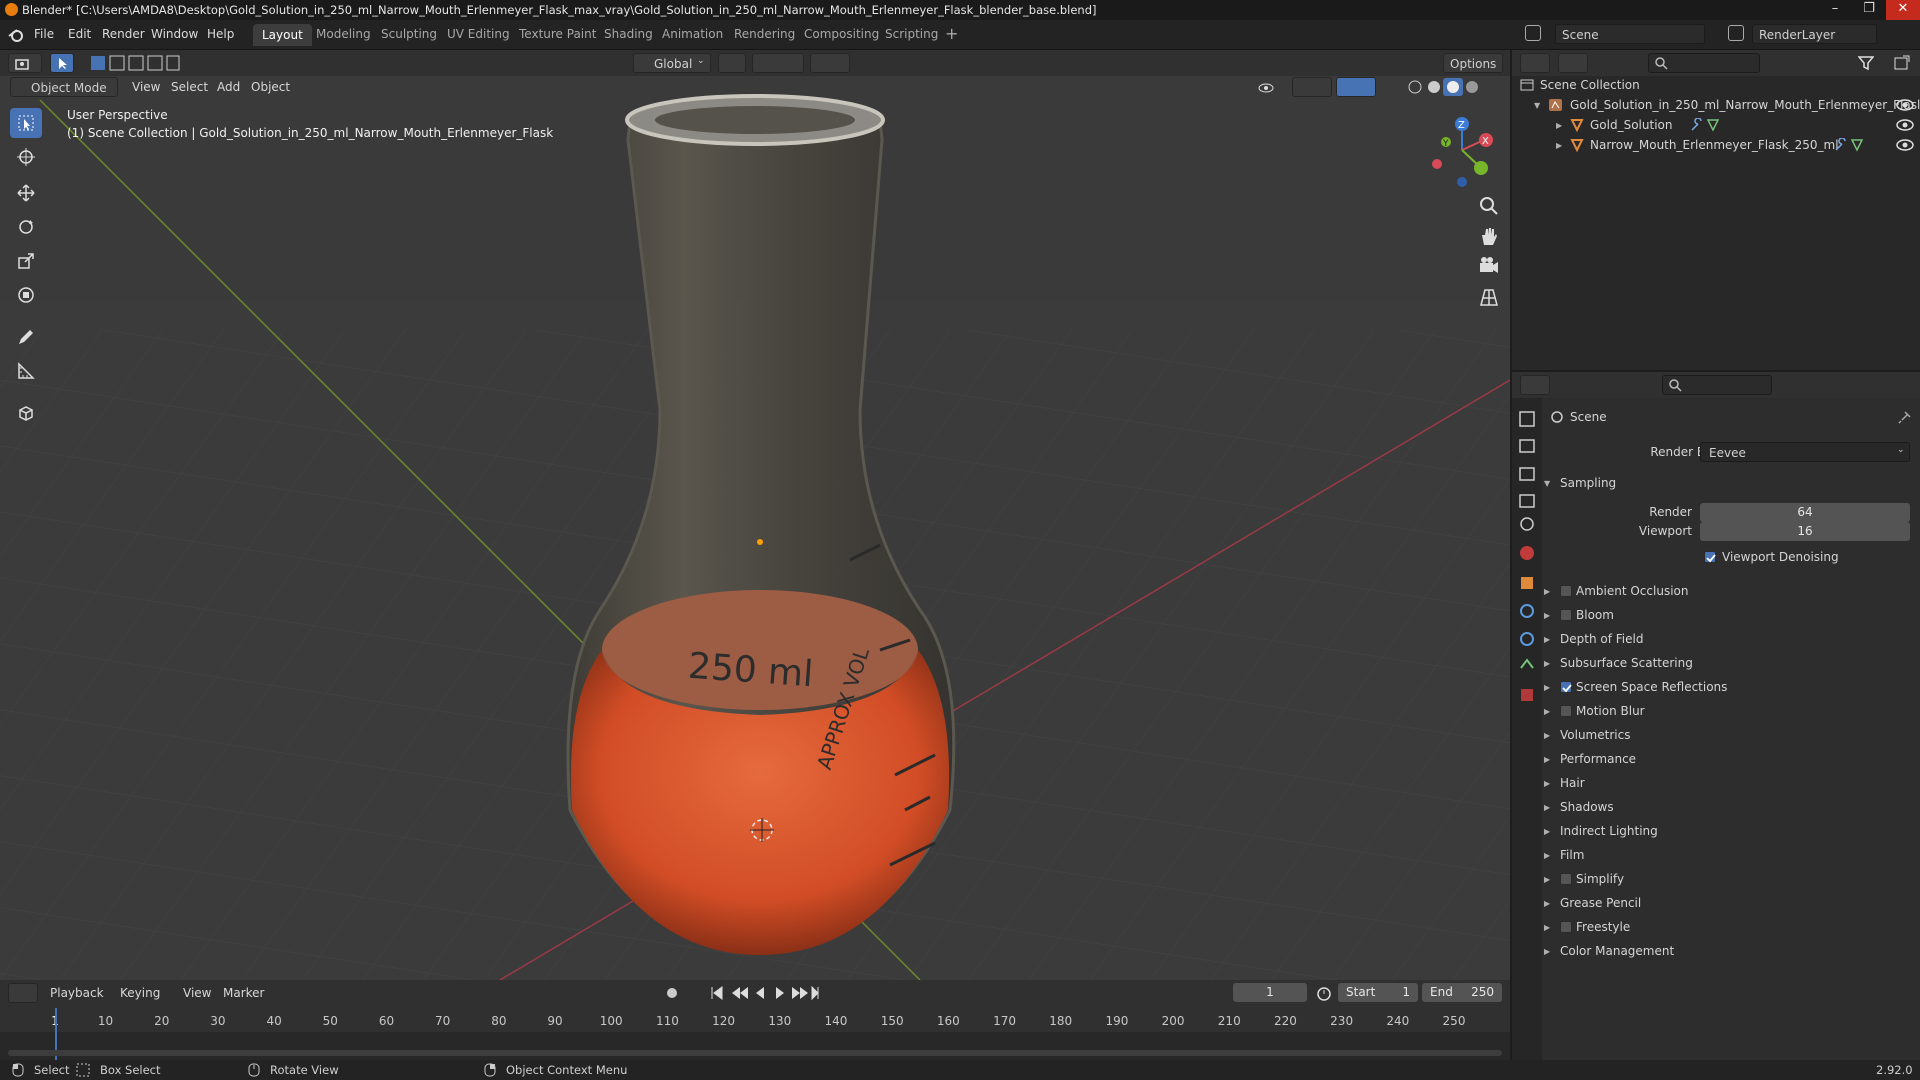 The width and height of the screenshot is (1920, 1080). Describe the element at coordinates (1356, 87) in the screenshot. I see `overlay-toggle` at that location.